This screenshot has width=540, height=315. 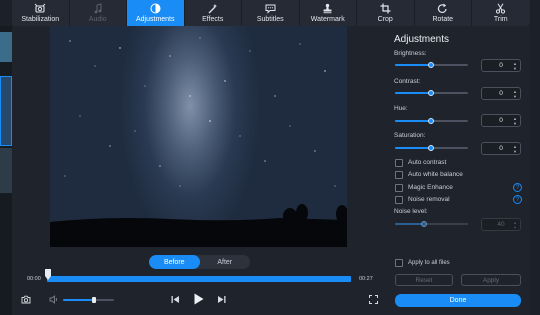 What do you see at coordinates (413, 148) in the screenshot?
I see `saturation-slider-fill` at bounding box center [413, 148].